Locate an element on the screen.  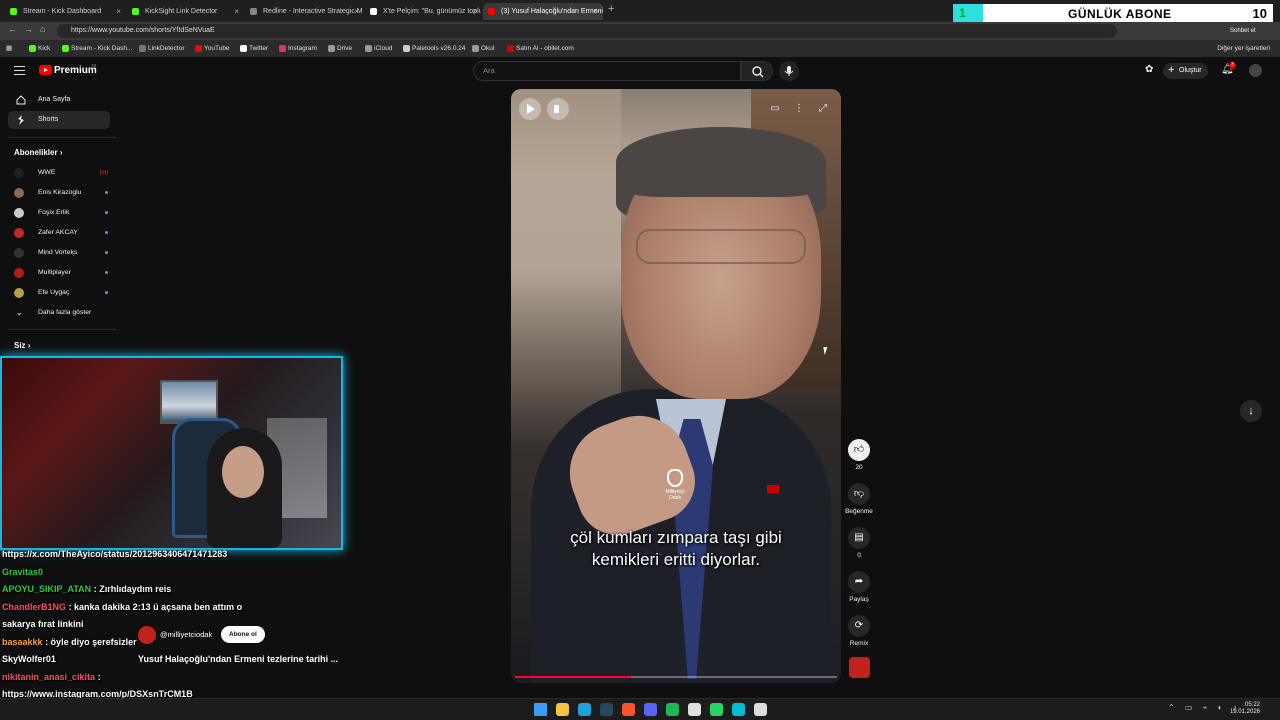
spotify-icon is located at coordinates (672, 709).